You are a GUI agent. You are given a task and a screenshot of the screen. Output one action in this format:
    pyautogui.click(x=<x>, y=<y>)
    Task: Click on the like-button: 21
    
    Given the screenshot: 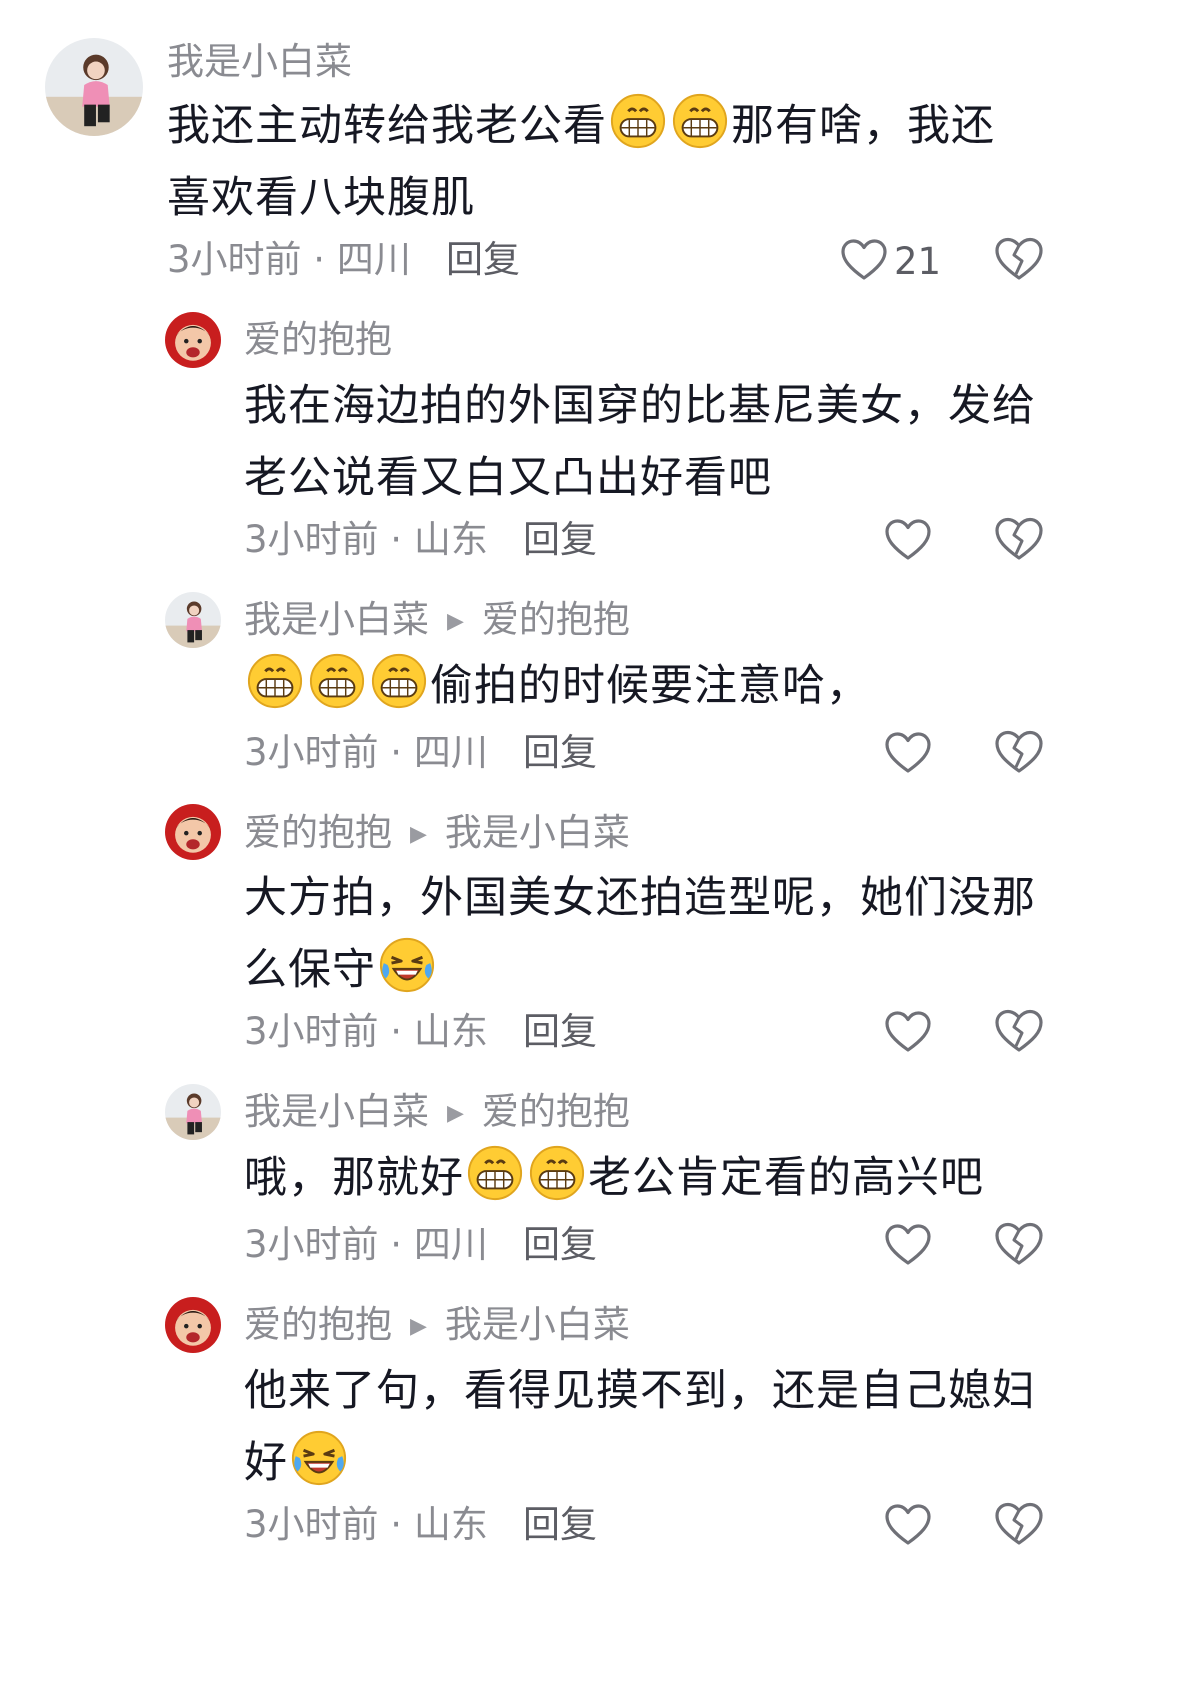 What is the action you would take?
    pyautogui.click(x=890, y=262)
    